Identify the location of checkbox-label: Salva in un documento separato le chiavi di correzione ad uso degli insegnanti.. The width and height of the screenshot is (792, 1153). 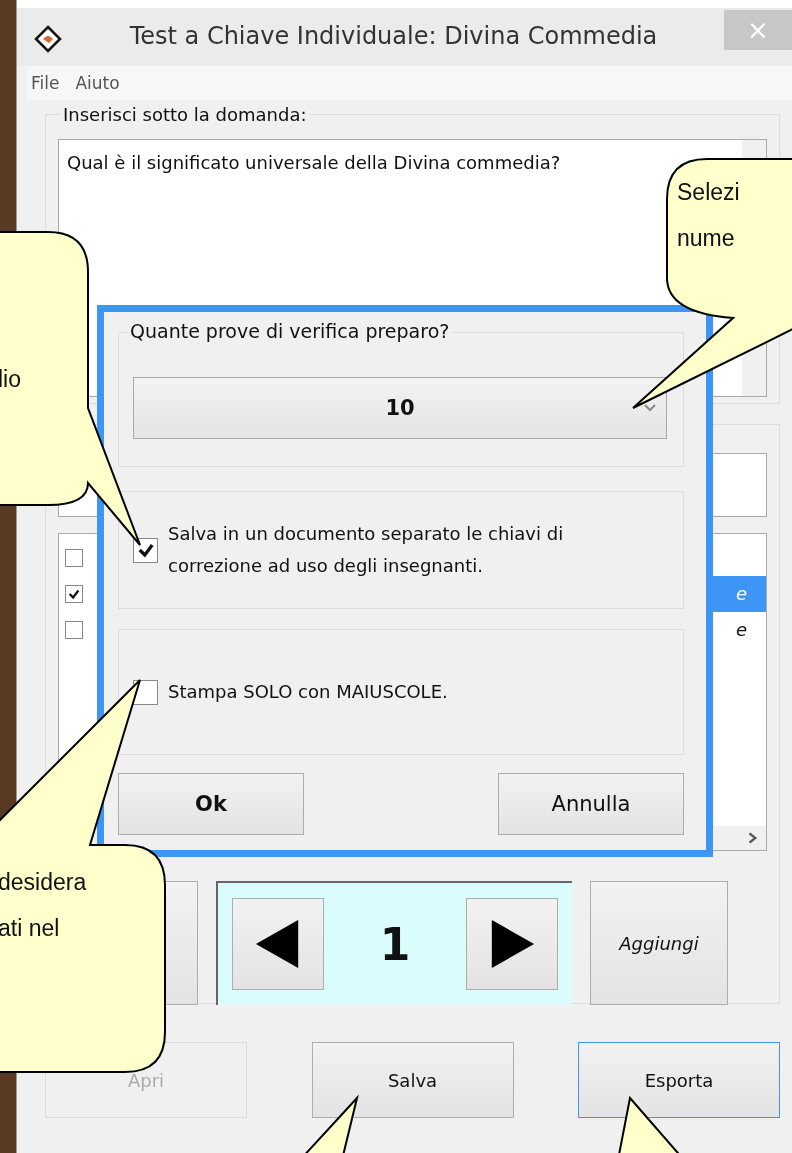
(366, 550).